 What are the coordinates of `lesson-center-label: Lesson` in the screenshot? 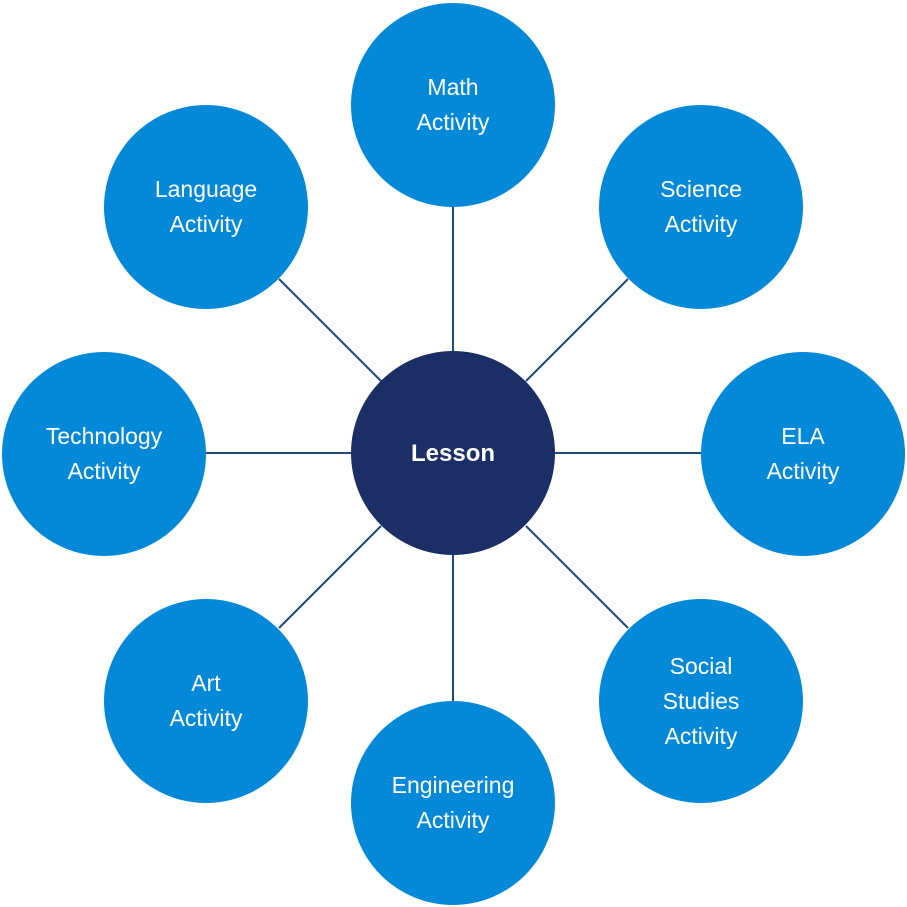 It's located at (453, 453).